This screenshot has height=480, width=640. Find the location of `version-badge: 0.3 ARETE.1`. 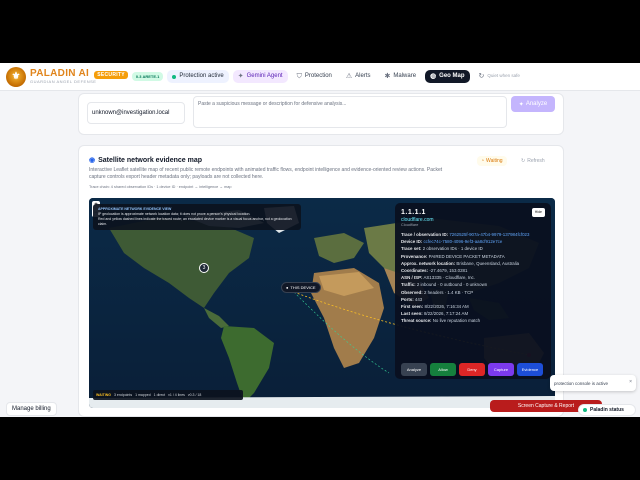

version-badge: 0.3 ARETE.1 is located at coordinates (147, 76).